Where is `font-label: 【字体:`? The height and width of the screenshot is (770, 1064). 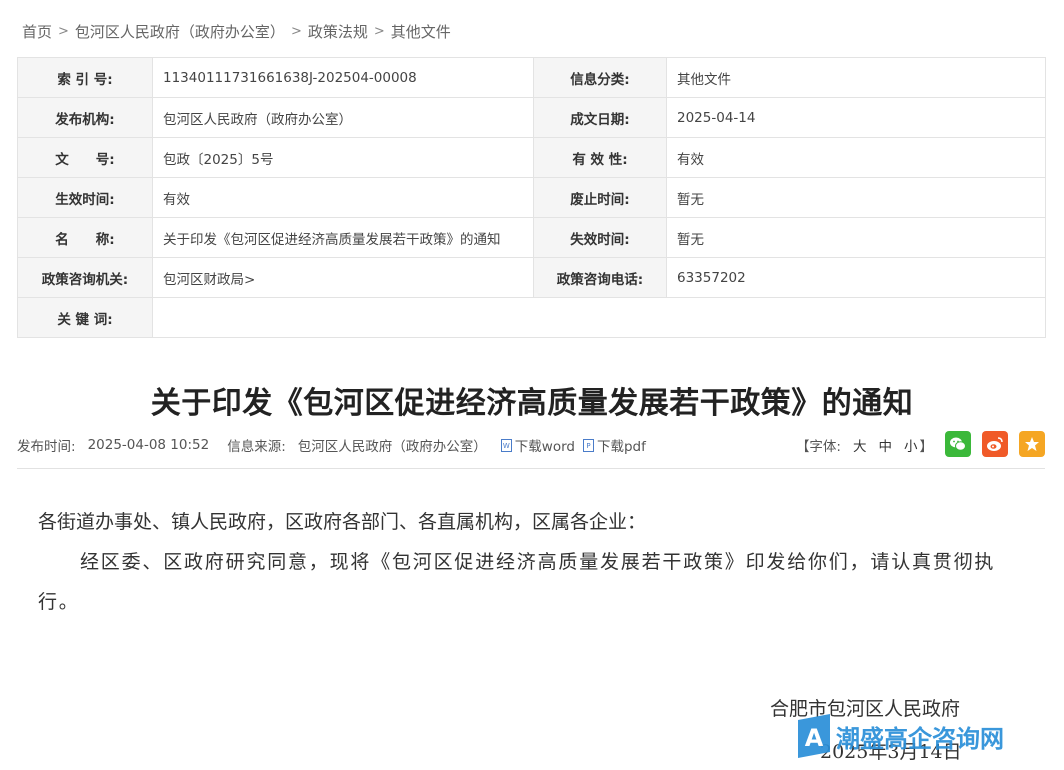
font-label: 【字体: is located at coordinates (818, 447).